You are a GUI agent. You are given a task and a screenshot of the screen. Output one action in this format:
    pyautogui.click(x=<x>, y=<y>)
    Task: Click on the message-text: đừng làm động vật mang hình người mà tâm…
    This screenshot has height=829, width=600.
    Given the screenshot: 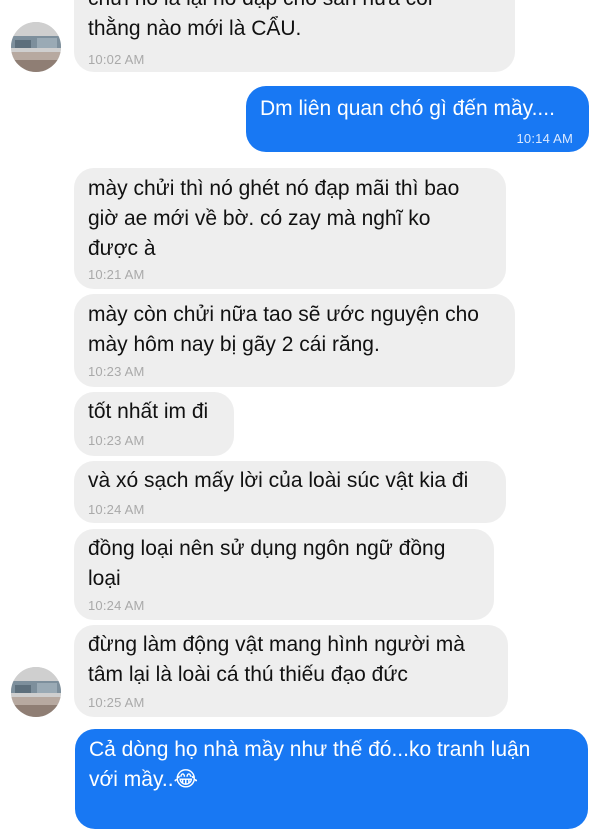 What is the action you would take?
    pyautogui.click(x=276, y=659)
    